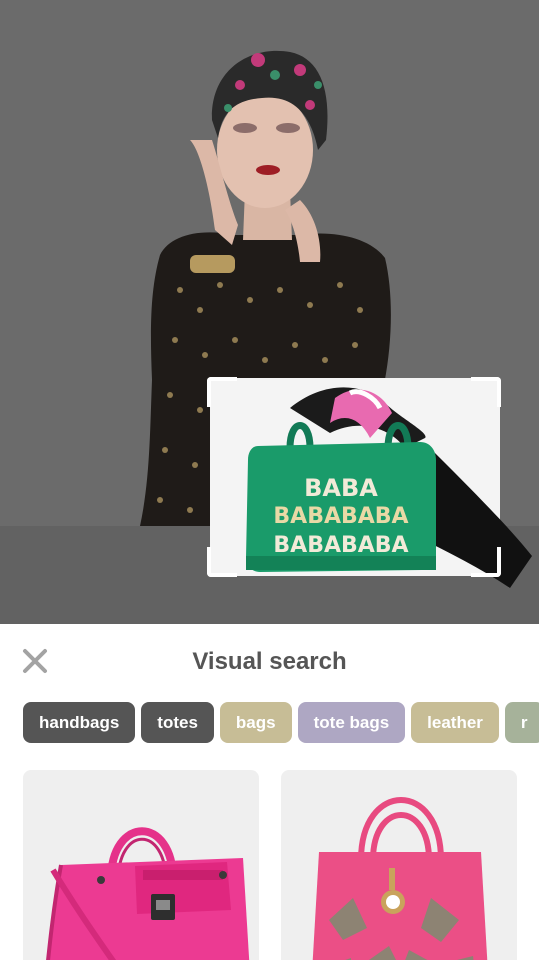 The height and width of the screenshot is (960, 539). I want to click on chip-handbags: handbags, so click(79, 722).